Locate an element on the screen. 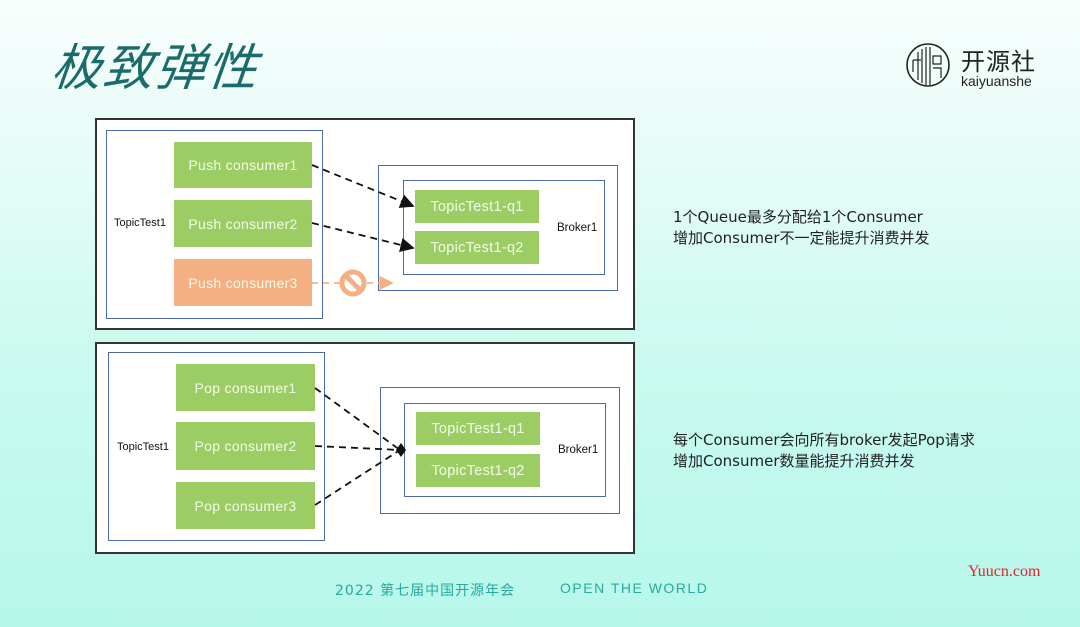 The image size is (1080, 627). pop-consumer-2: Pop consumer2 is located at coordinates (245, 446).